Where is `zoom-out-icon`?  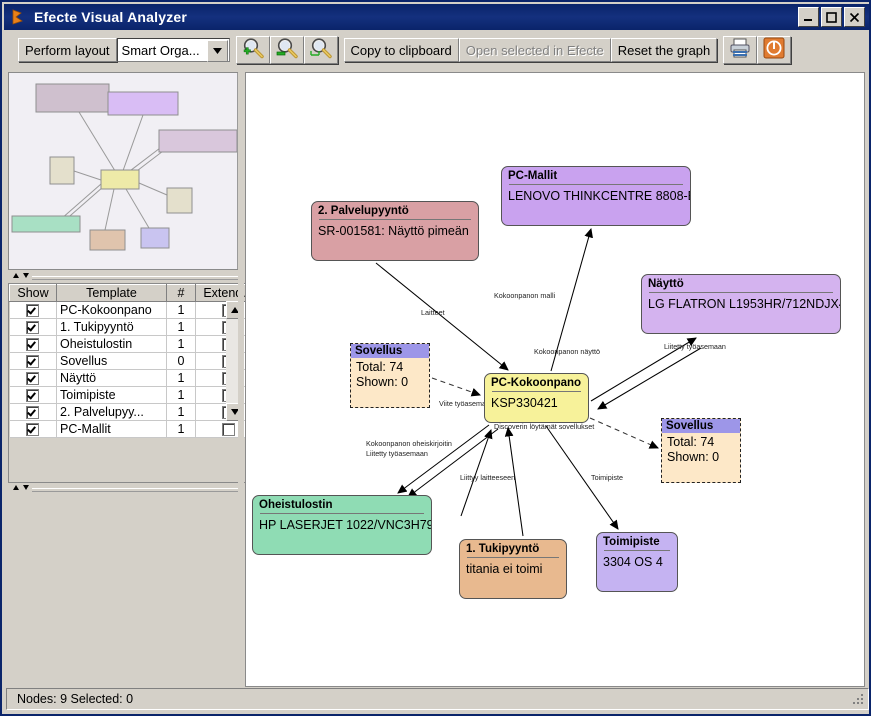
zoom-out-icon is located at coordinates (287, 50).